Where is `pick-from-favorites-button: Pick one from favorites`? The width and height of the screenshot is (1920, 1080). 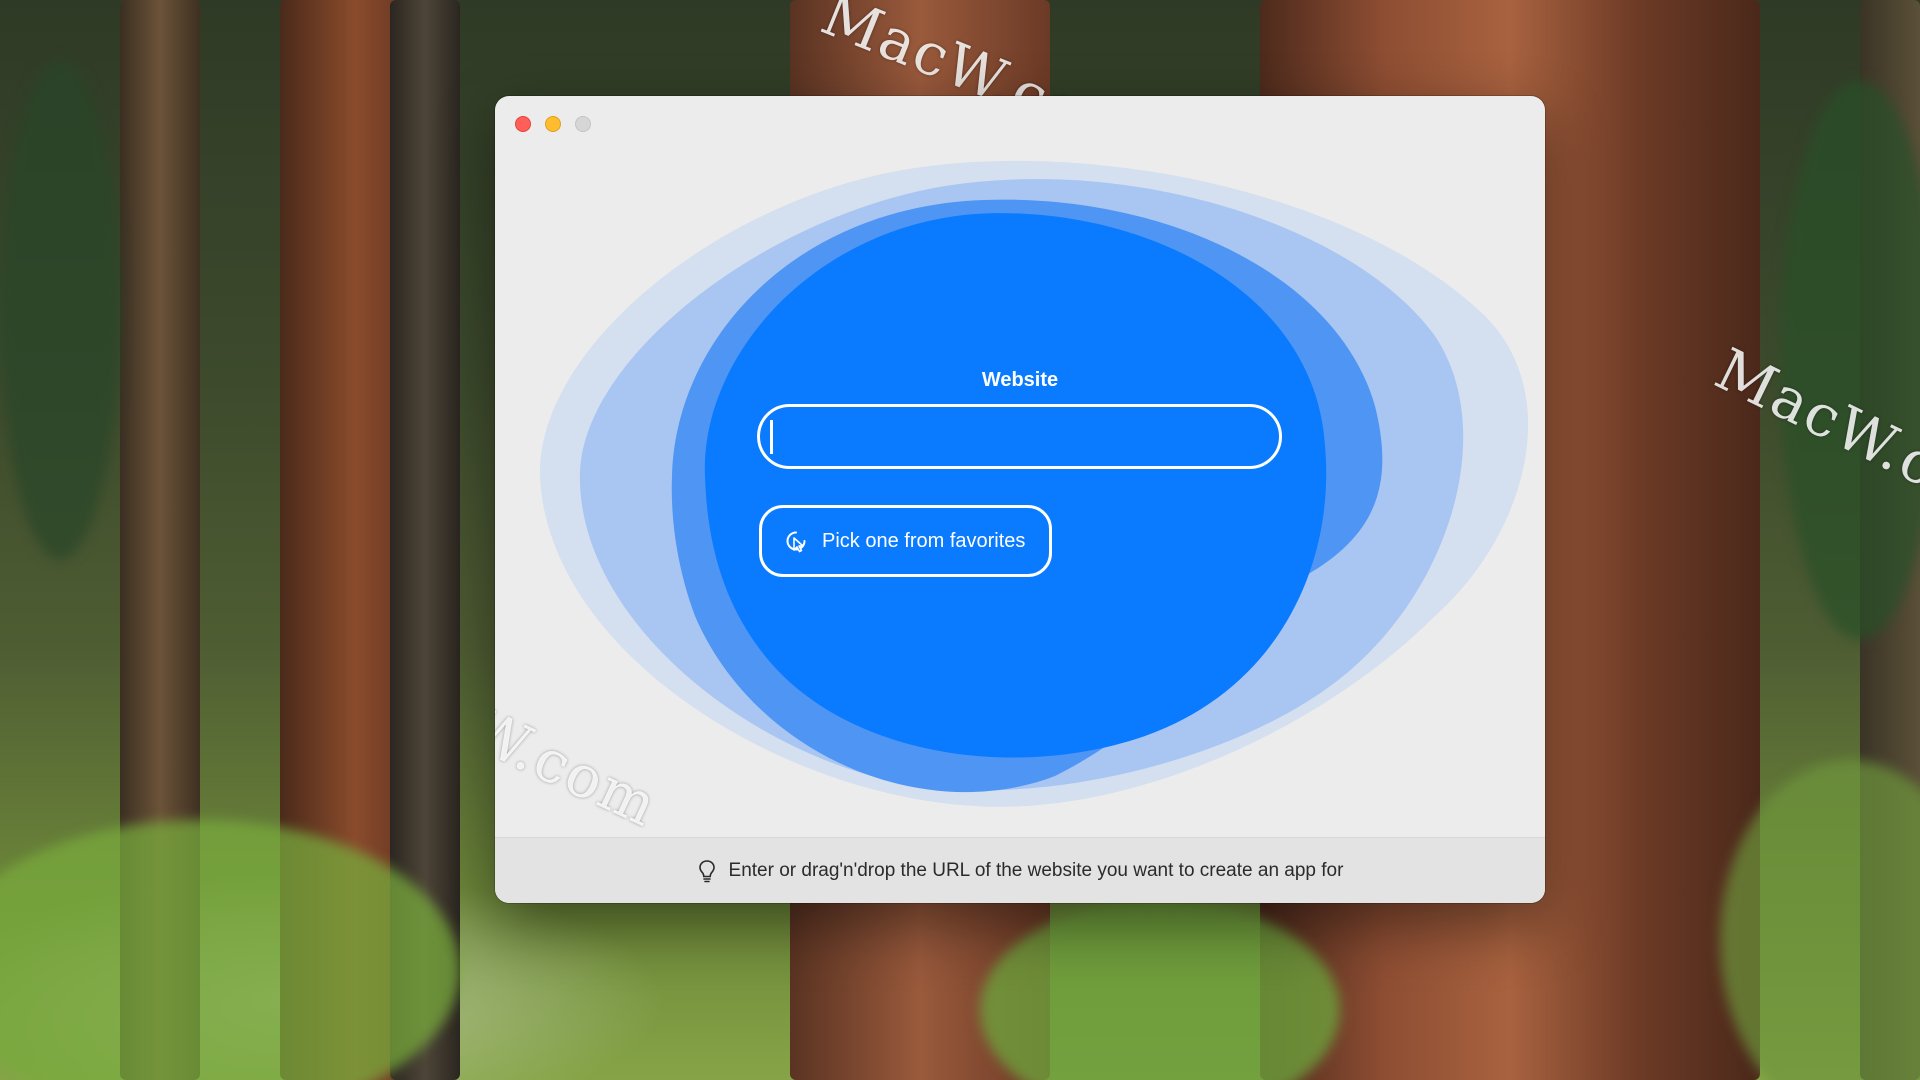 pick-from-favorites-button: Pick one from favorites is located at coordinates (905, 541).